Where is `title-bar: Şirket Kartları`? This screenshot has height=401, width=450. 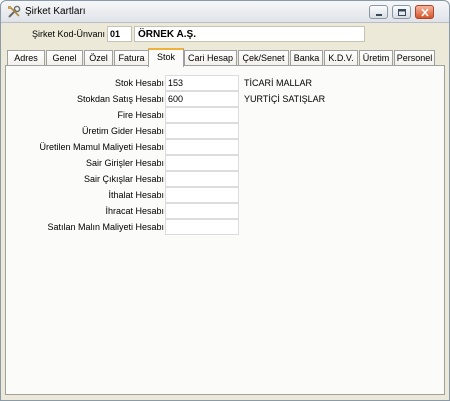 title-bar: Şirket Kartları is located at coordinates (225, 12).